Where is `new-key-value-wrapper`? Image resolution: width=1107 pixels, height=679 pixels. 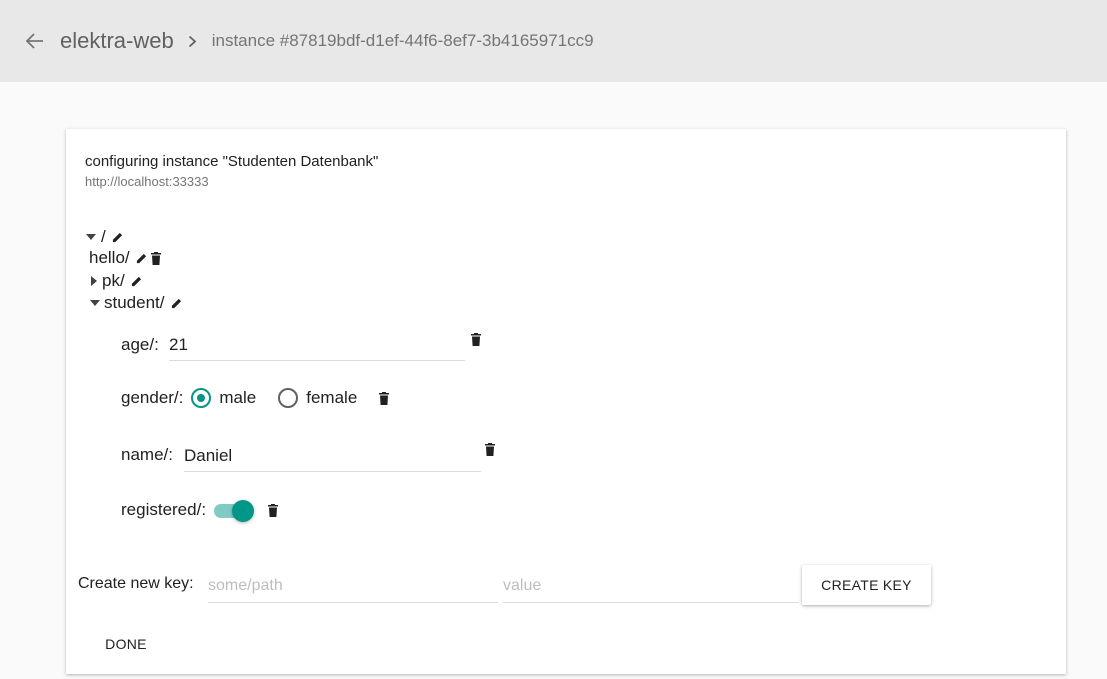
new-key-value-wrapper is located at coordinates (651, 587).